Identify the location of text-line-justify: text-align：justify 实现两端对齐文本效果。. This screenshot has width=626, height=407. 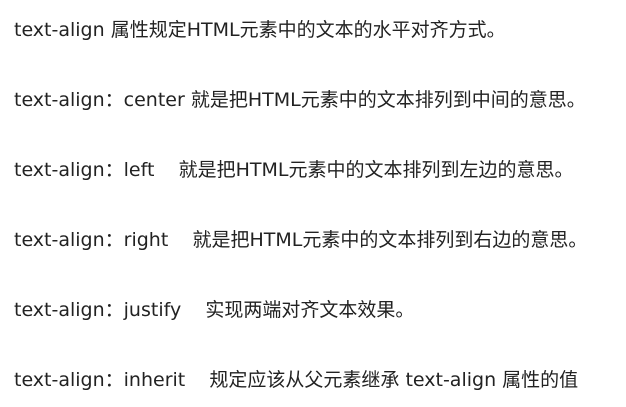
(214, 310).